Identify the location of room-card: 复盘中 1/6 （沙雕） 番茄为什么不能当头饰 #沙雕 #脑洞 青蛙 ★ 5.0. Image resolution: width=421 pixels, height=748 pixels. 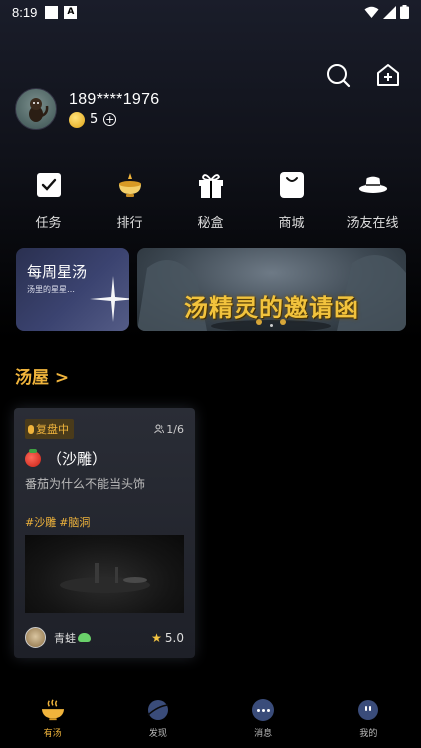
(104, 533).